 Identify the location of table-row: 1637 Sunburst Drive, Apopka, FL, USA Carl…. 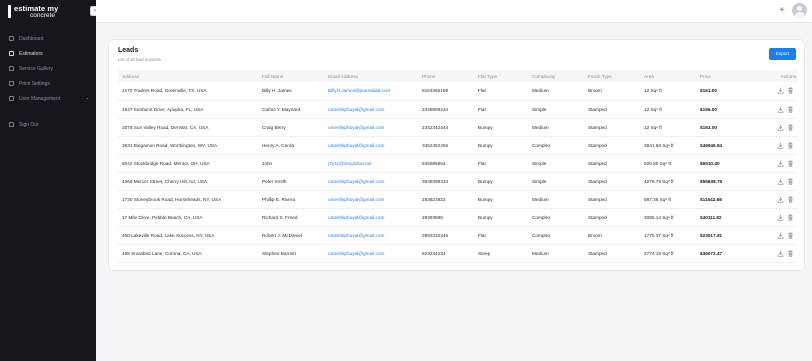
(458, 109).